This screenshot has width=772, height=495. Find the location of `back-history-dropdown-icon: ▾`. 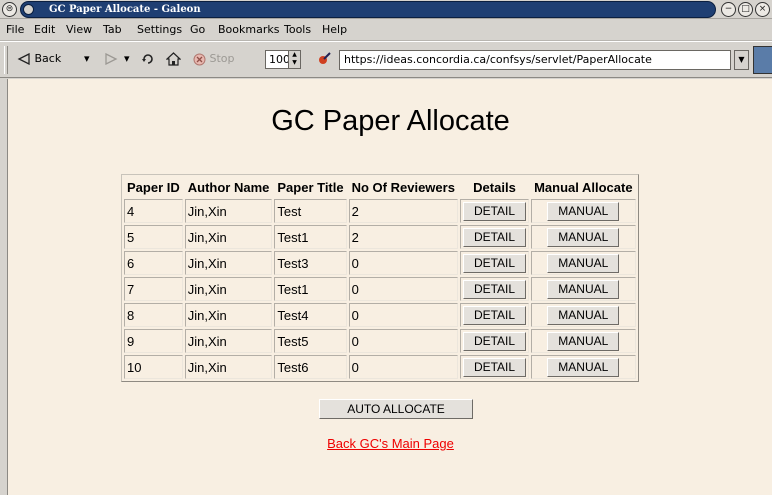

back-history-dropdown-icon: ▾ is located at coordinates (87, 59).